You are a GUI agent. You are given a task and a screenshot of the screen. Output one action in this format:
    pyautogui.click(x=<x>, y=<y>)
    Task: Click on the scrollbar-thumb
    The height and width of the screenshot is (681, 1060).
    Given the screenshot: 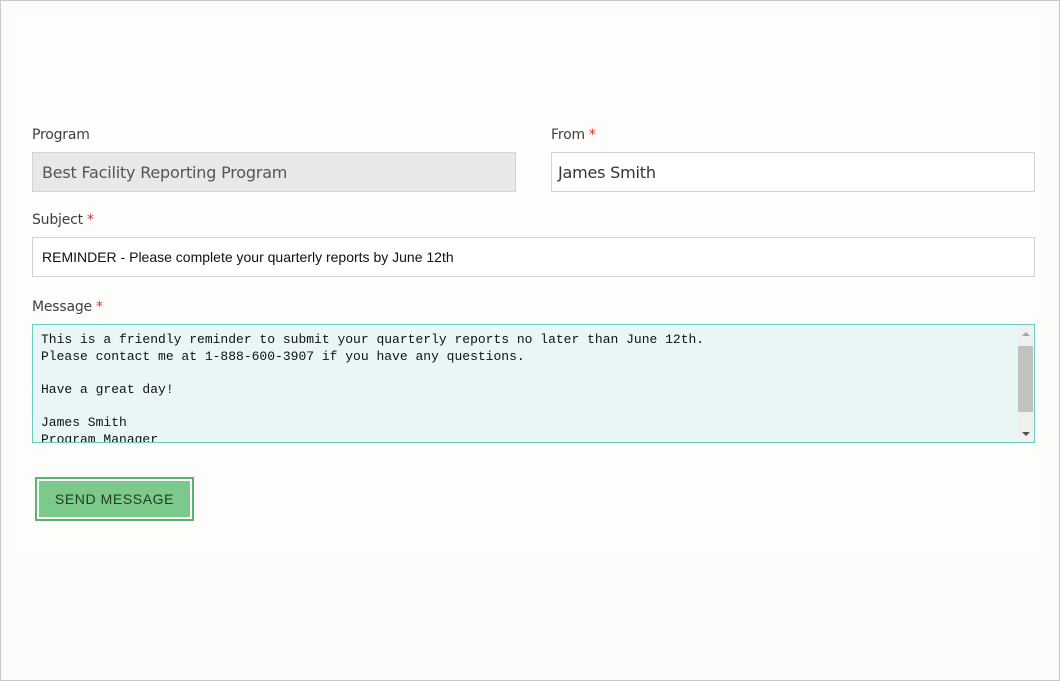 What is the action you would take?
    pyautogui.click(x=1025, y=379)
    